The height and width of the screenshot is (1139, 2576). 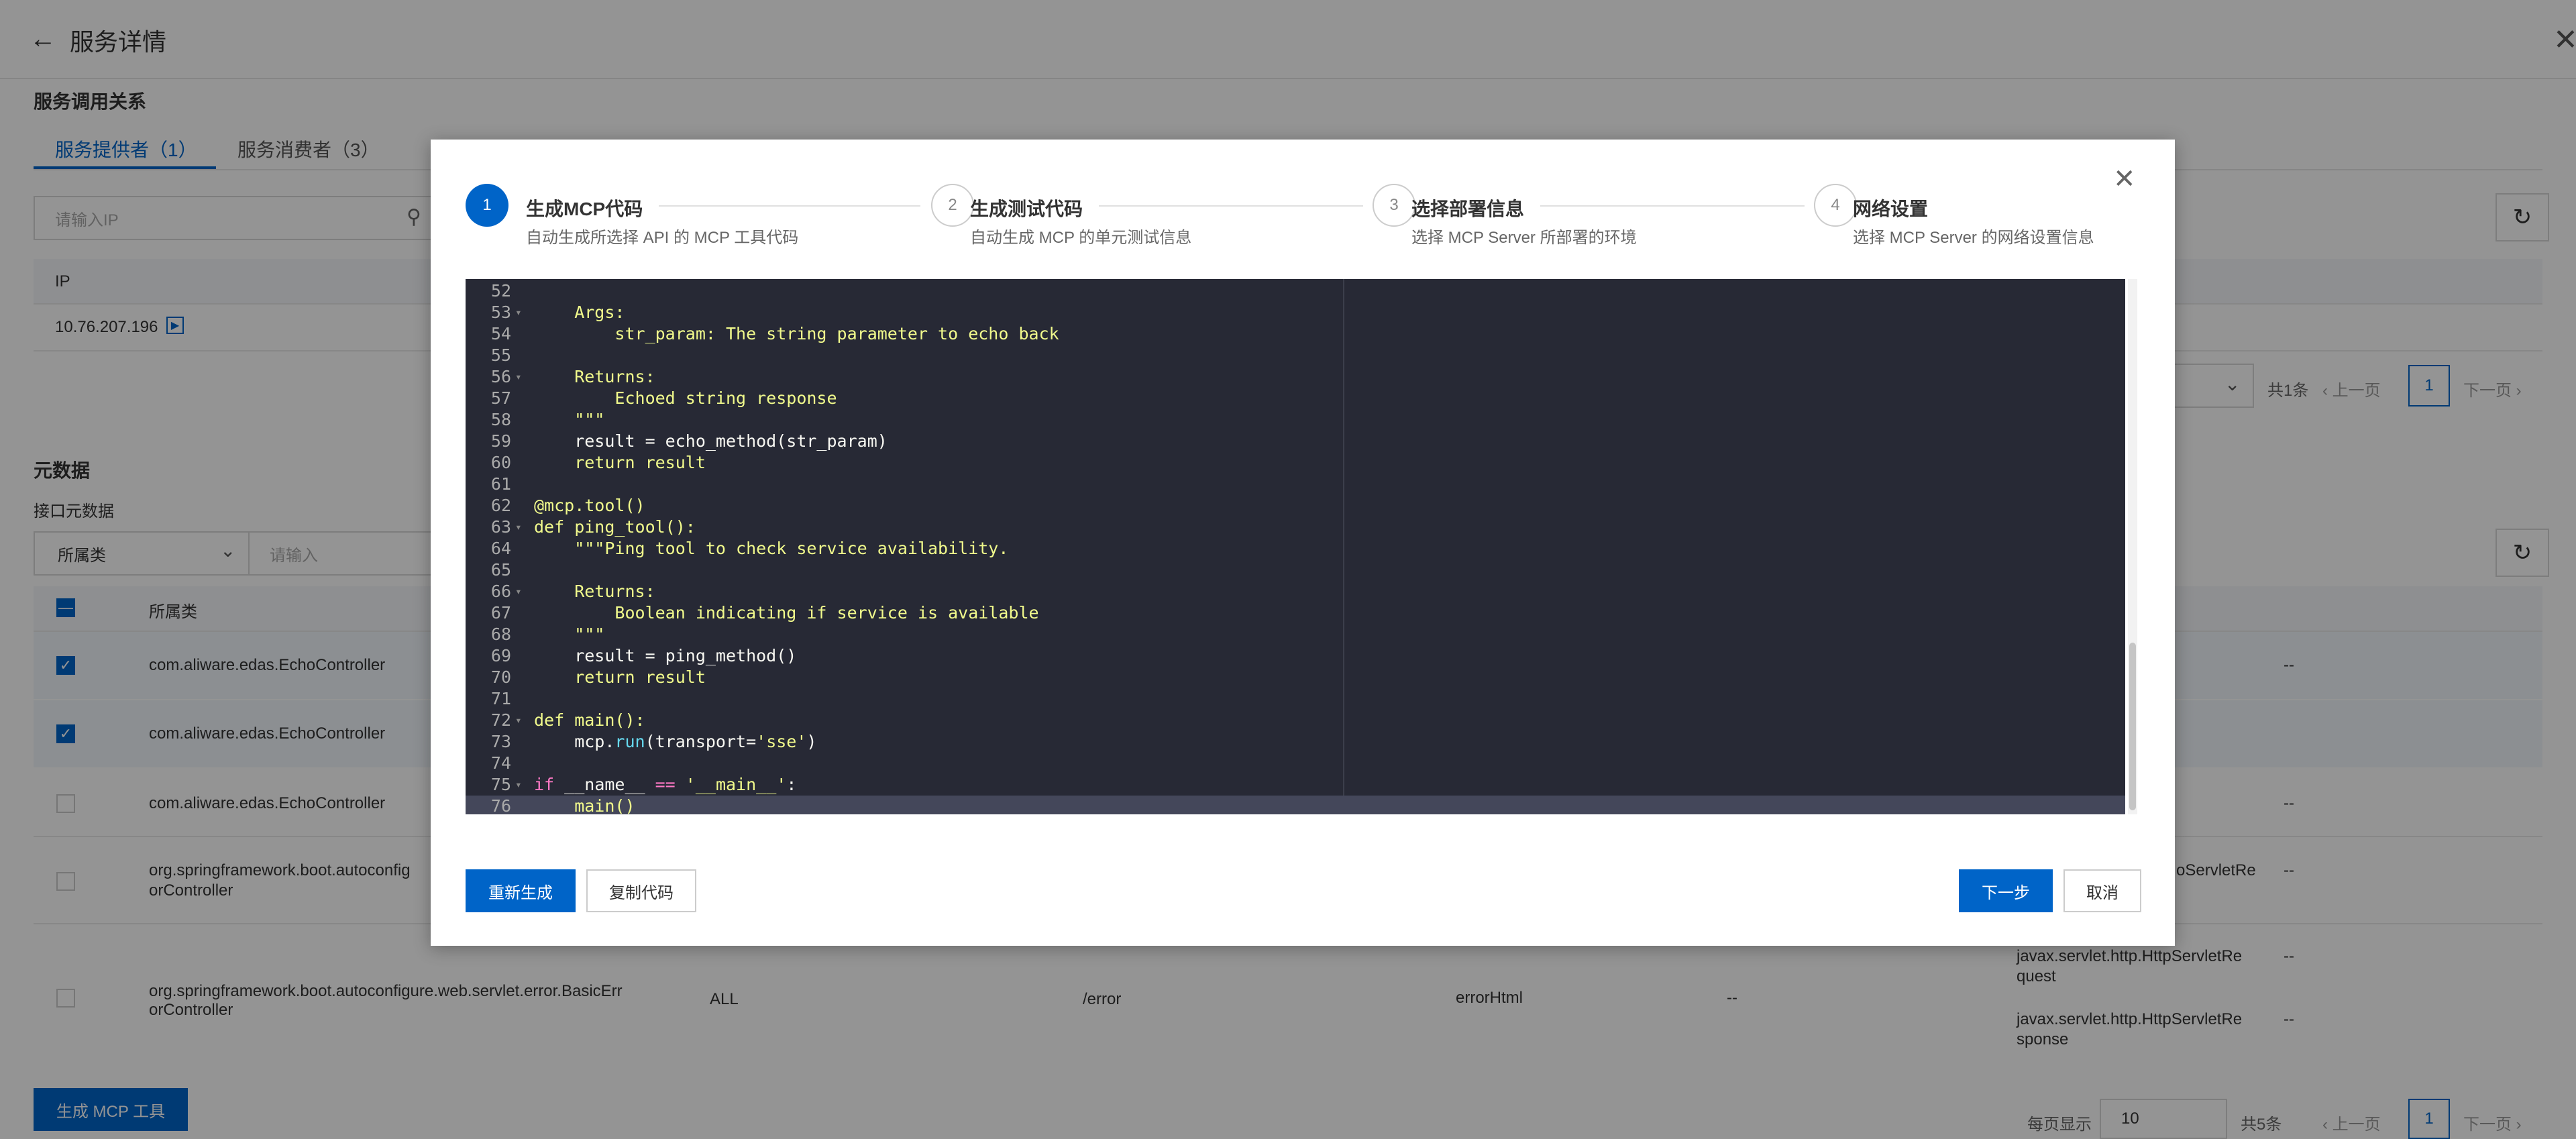 What do you see at coordinates (500, 677) in the screenshot?
I see `line-number: 70` at bounding box center [500, 677].